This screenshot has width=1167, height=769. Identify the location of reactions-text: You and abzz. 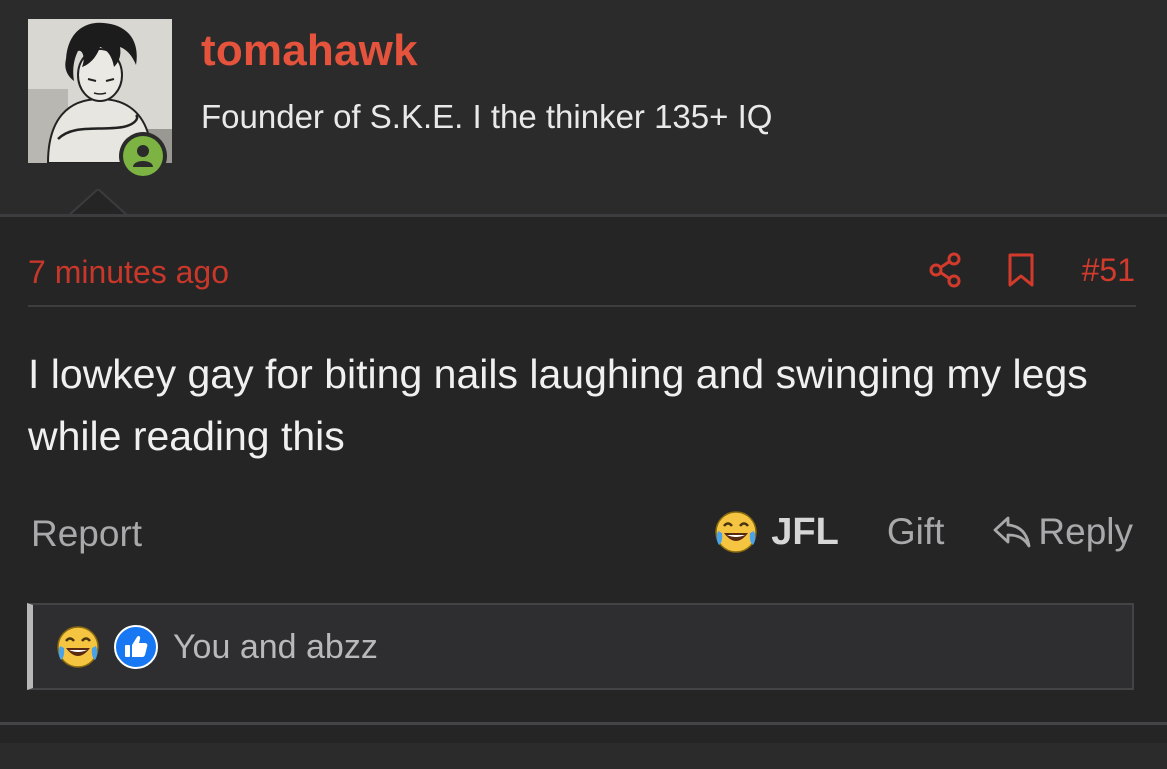
(275, 646).